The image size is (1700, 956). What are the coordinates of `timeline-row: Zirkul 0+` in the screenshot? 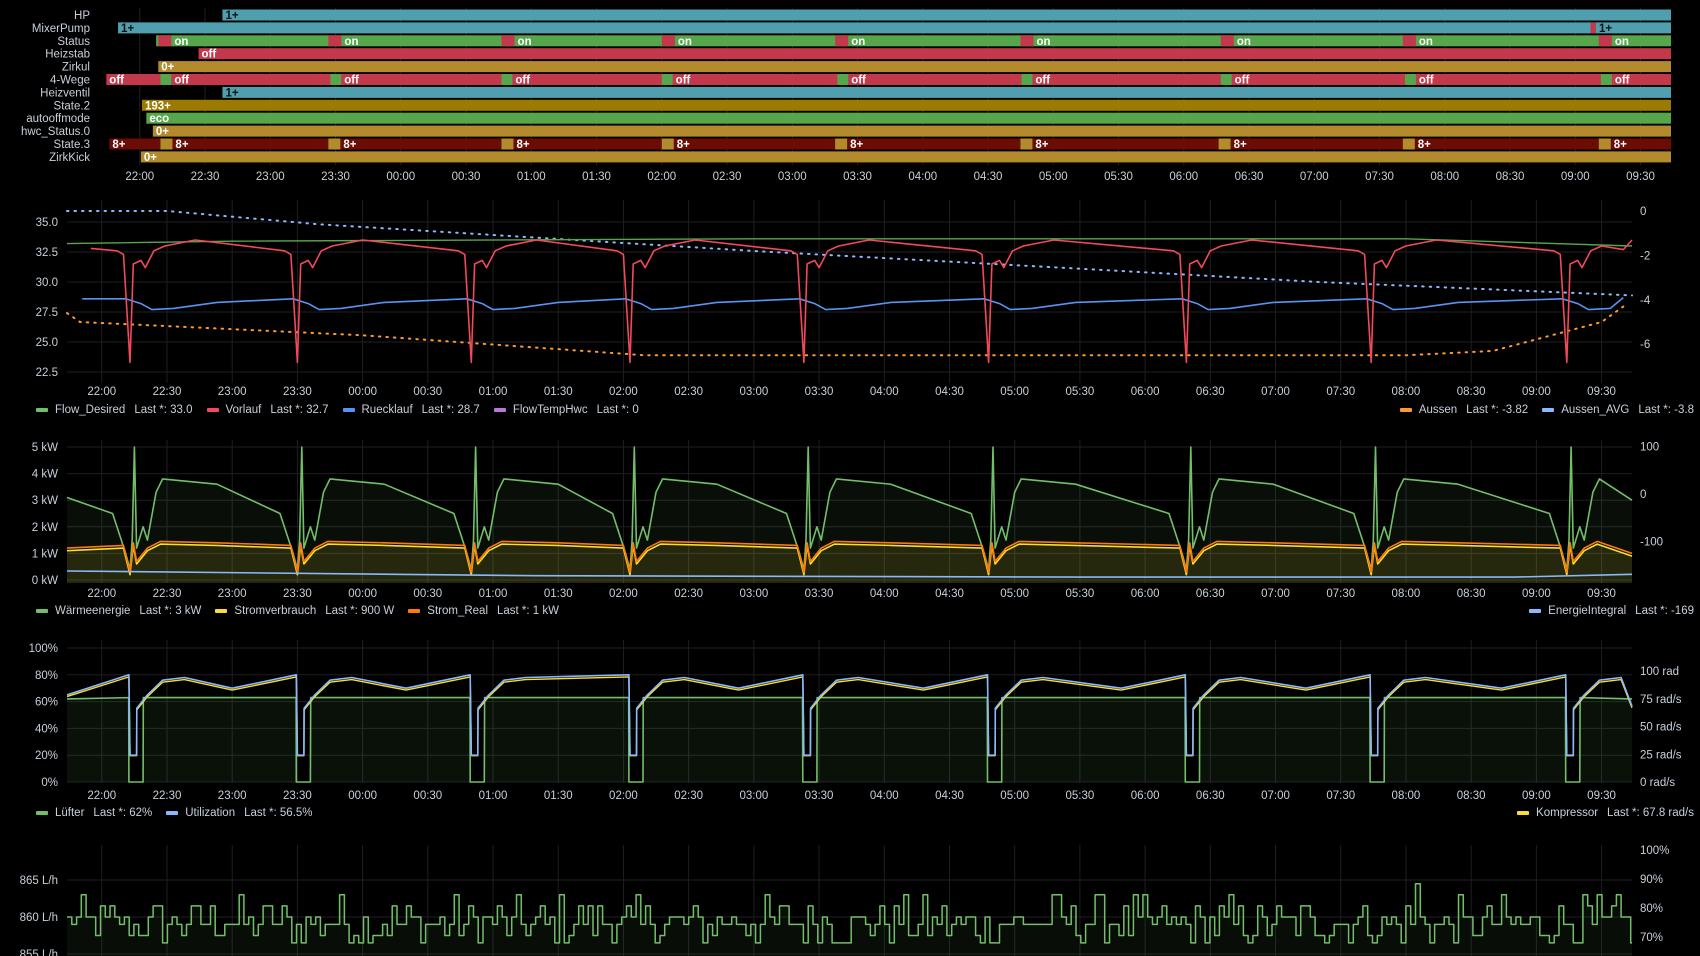 It's located at (867, 67).